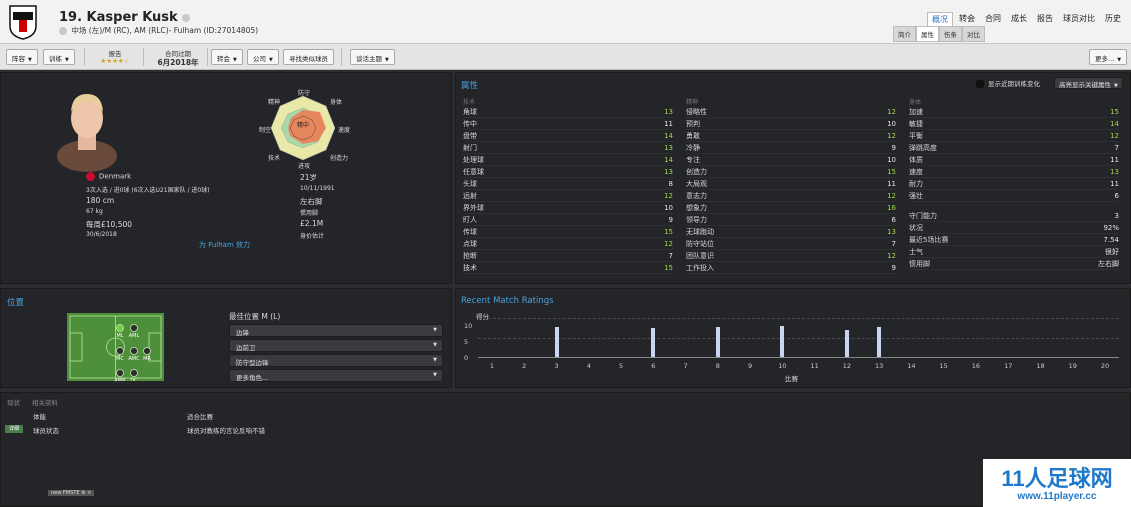 The image size is (1131, 507). Describe the element at coordinates (927, 34) in the screenshot. I see `subtab-attributes: 属性` at that location.